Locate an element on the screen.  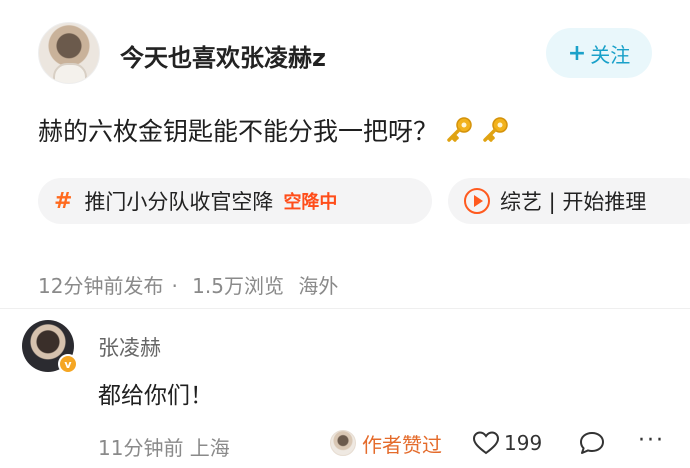
post-time: 12分钟前发布 is located at coordinates (101, 286).